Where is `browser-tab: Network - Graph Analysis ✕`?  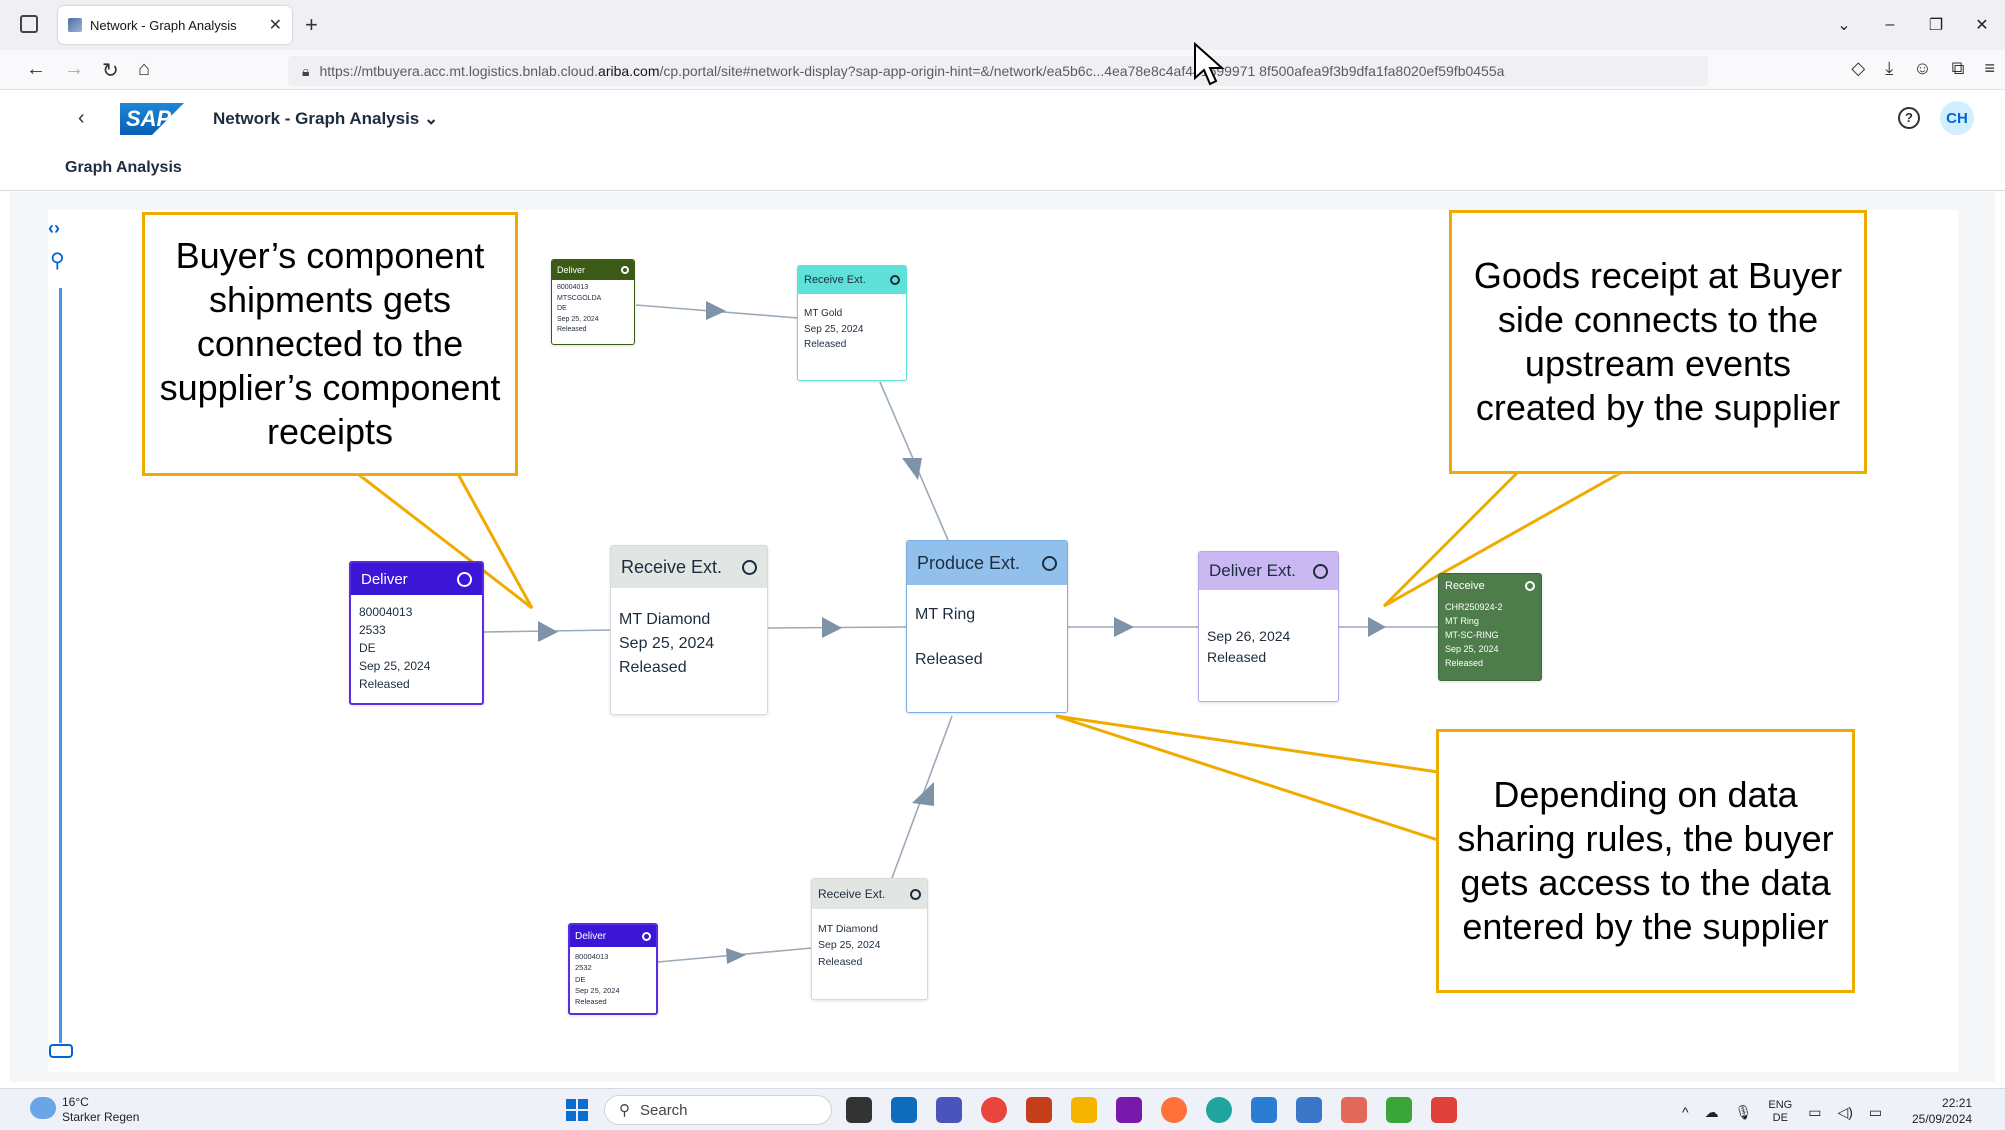
browser-tab: Network - Graph Analysis ✕ is located at coordinates (175, 25).